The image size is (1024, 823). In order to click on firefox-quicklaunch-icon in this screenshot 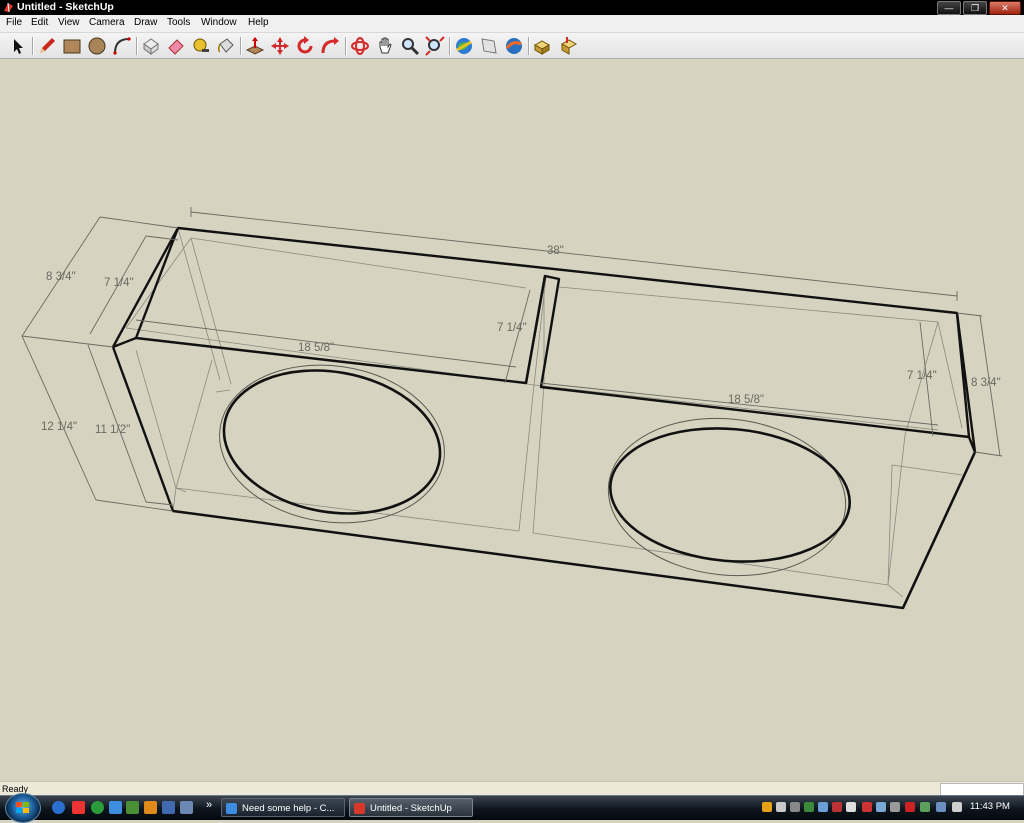, I will do `click(150, 807)`.